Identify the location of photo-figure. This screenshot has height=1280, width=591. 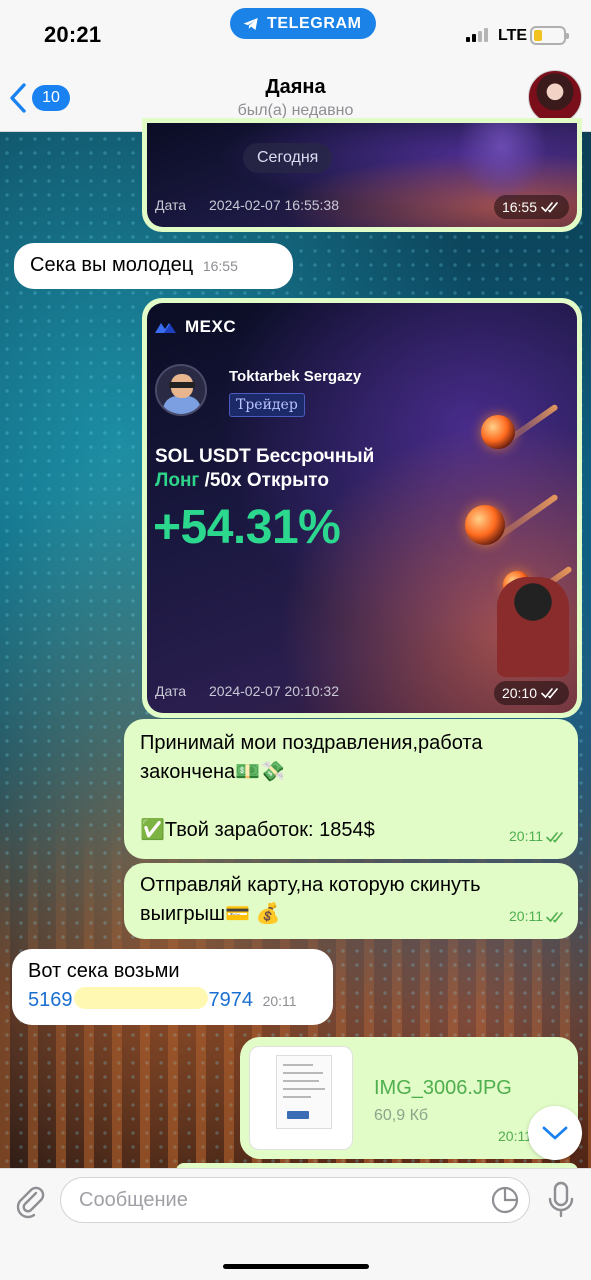
(502, 163).